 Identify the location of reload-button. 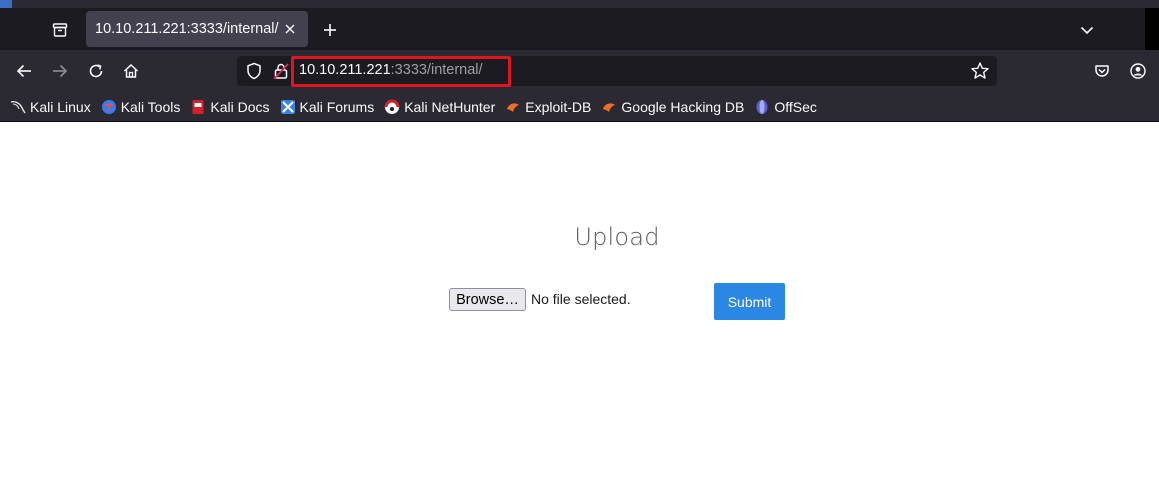
(96, 71).